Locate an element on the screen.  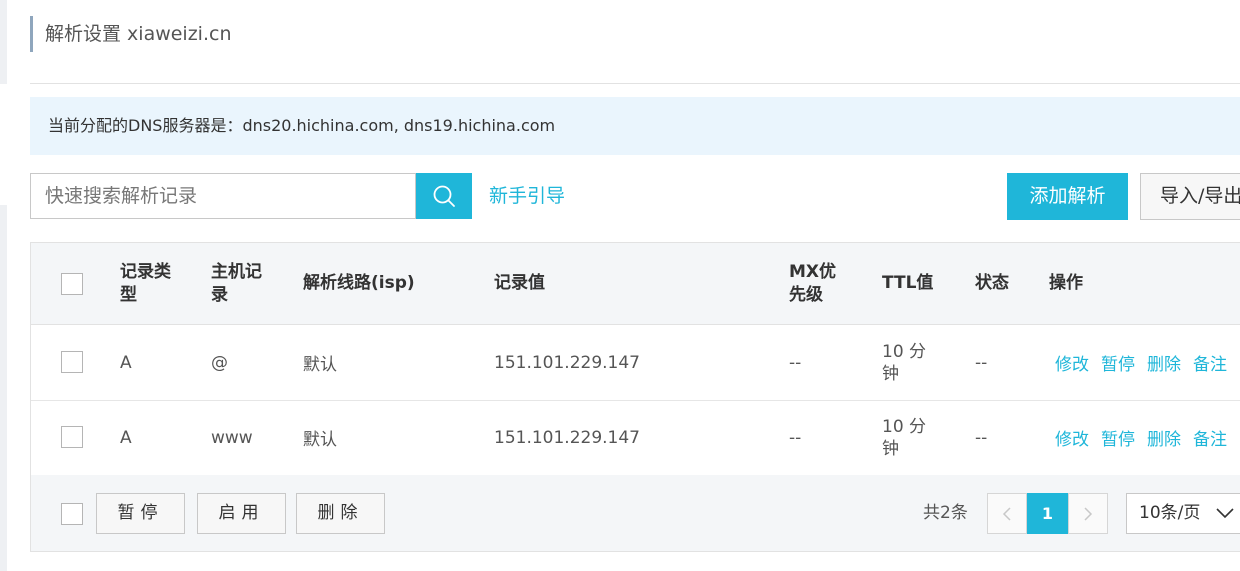
chevron-left-icon is located at coordinates (1006, 513).